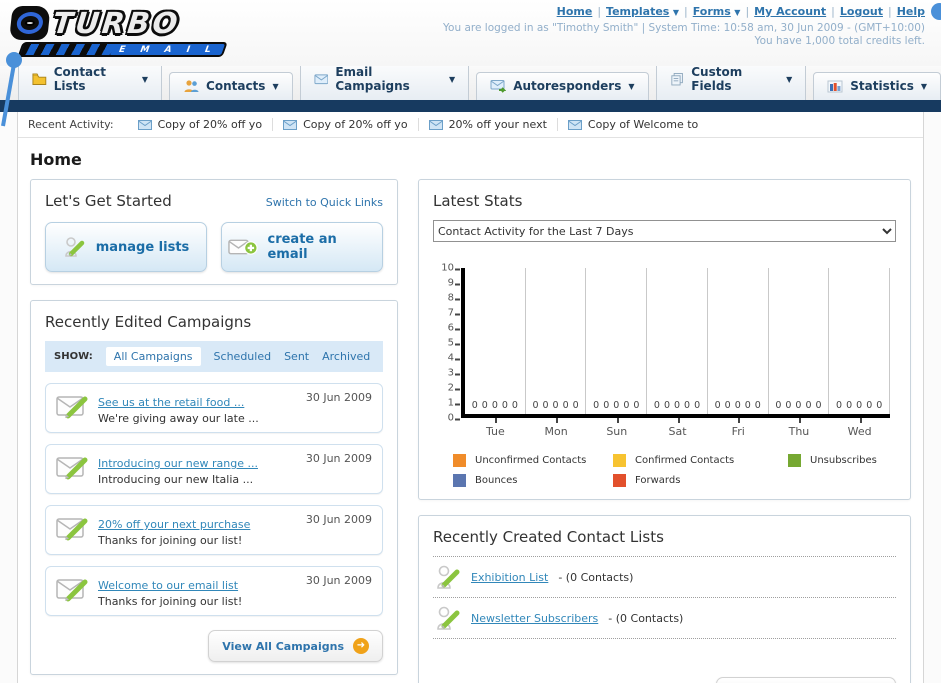  Describe the element at coordinates (658, 480) in the screenshot. I see `legend-label: Forwards` at that location.